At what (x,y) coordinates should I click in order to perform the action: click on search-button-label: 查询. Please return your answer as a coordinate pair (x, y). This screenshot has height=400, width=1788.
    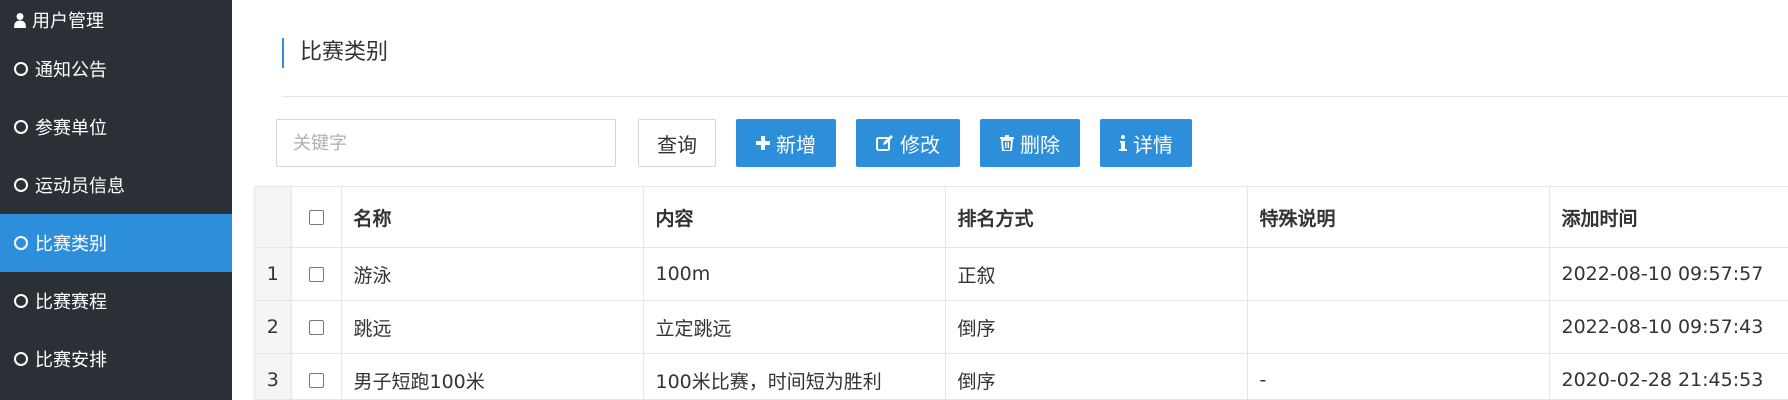
    Looking at the image, I should click on (677, 144).